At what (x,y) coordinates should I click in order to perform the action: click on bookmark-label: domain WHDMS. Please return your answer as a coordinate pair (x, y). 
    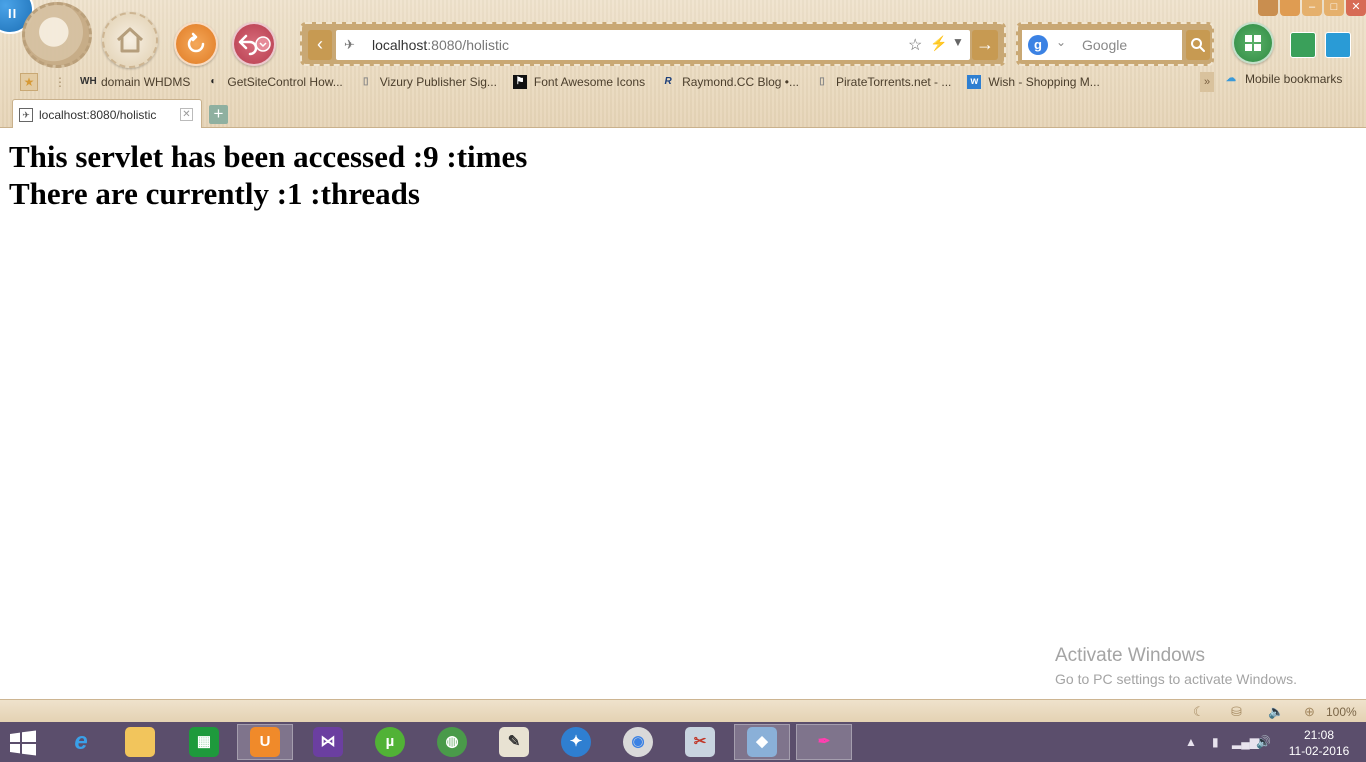
    Looking at the image, I should click on (146, 82).